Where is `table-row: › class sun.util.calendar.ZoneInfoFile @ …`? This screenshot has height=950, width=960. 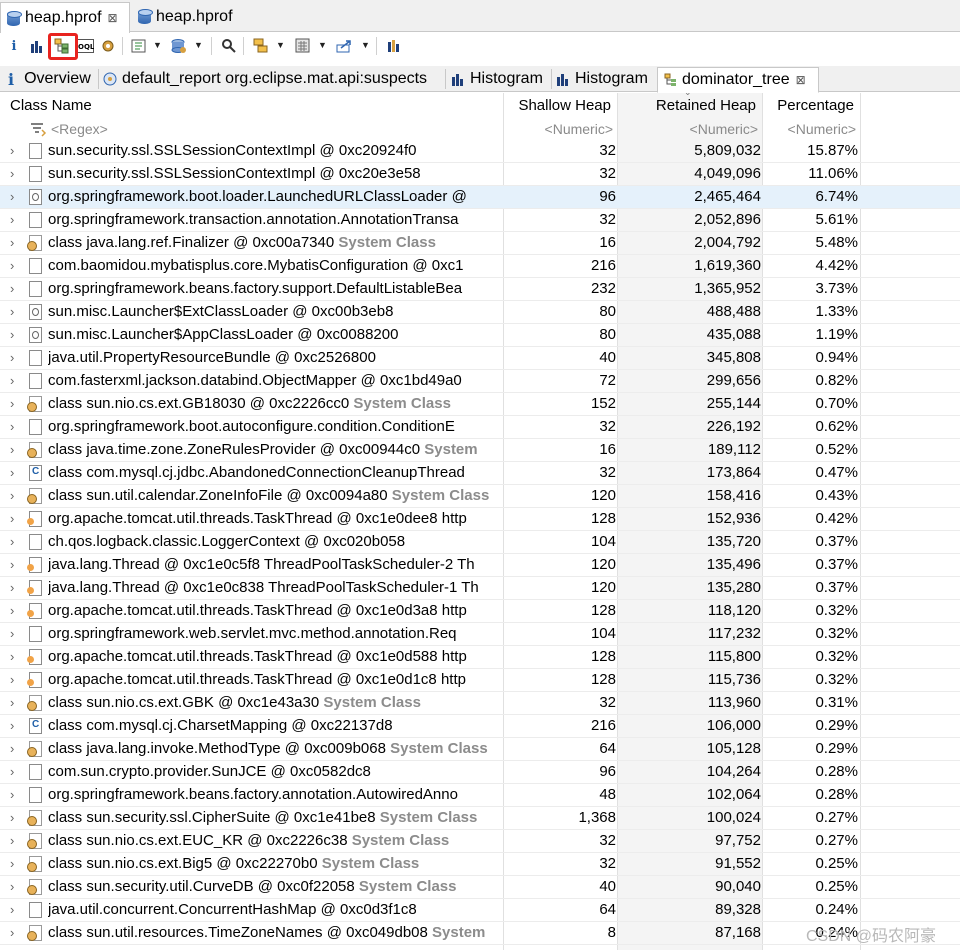
table-row: › class sun.util.calendar.ZoneInfoFile @ … is located at coordinates (480, 496).